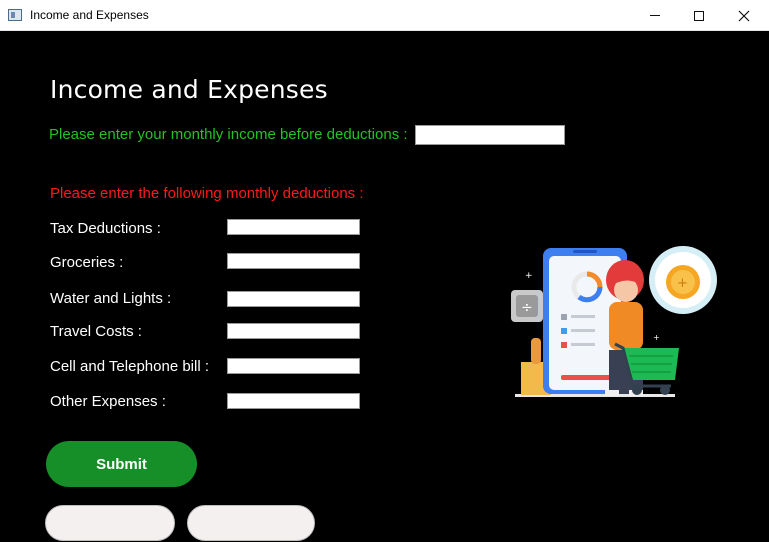 Image resolution: width=769 pixels, height=542 pixels. I want to click on close-button, so click(744, 15).